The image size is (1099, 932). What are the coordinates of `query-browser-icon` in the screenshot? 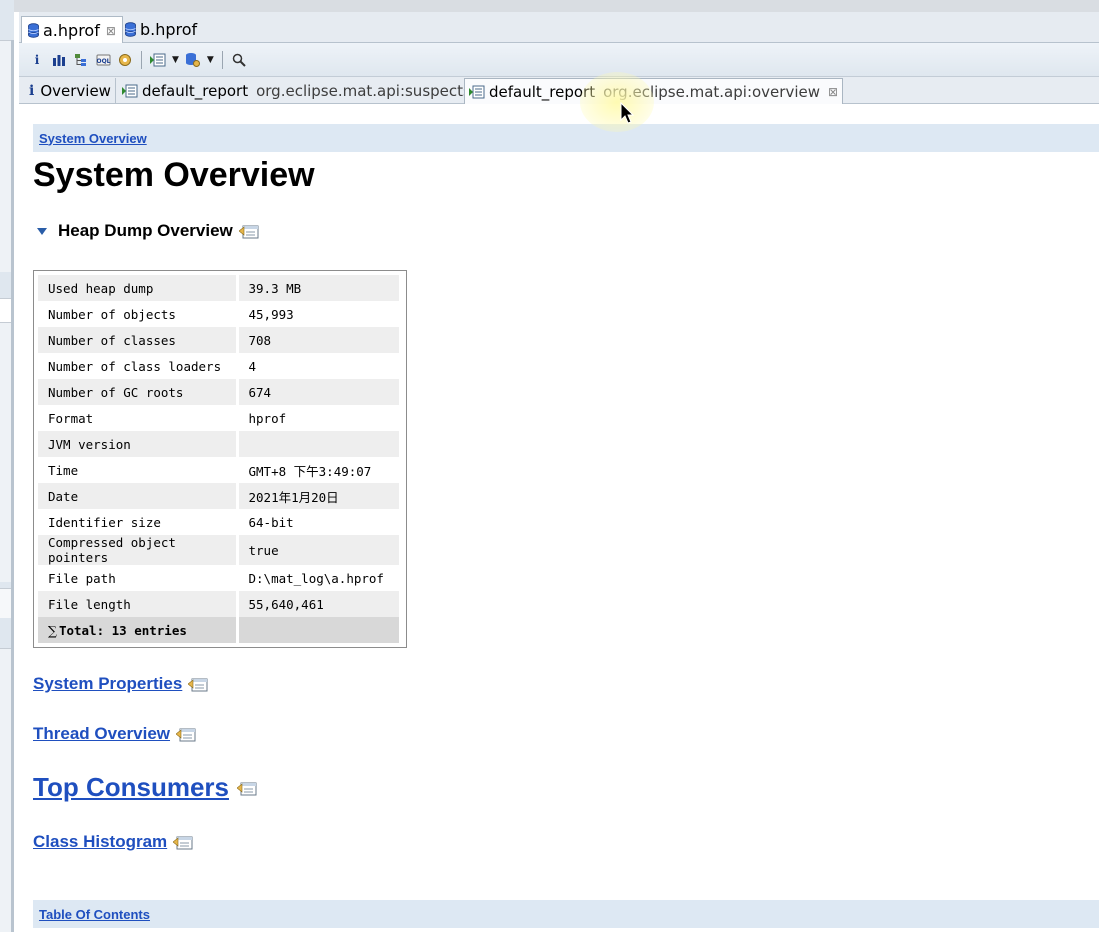 It's located at (193, 60).